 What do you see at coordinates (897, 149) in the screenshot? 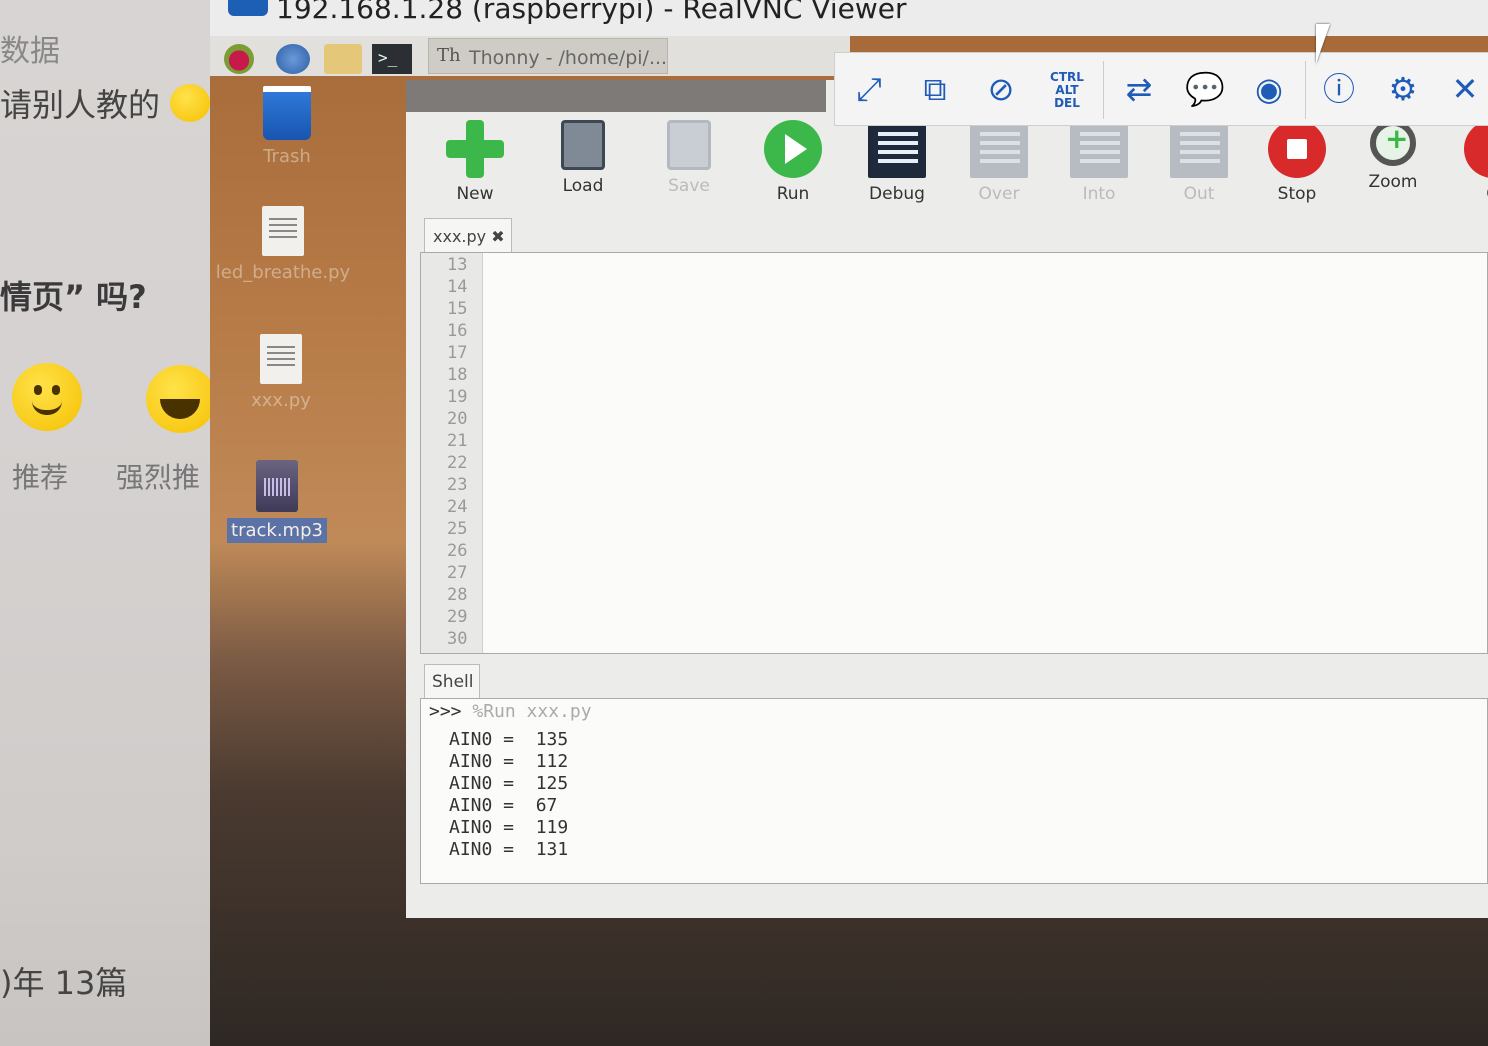
I see `debug-icon` at bounding box center [897, 149].